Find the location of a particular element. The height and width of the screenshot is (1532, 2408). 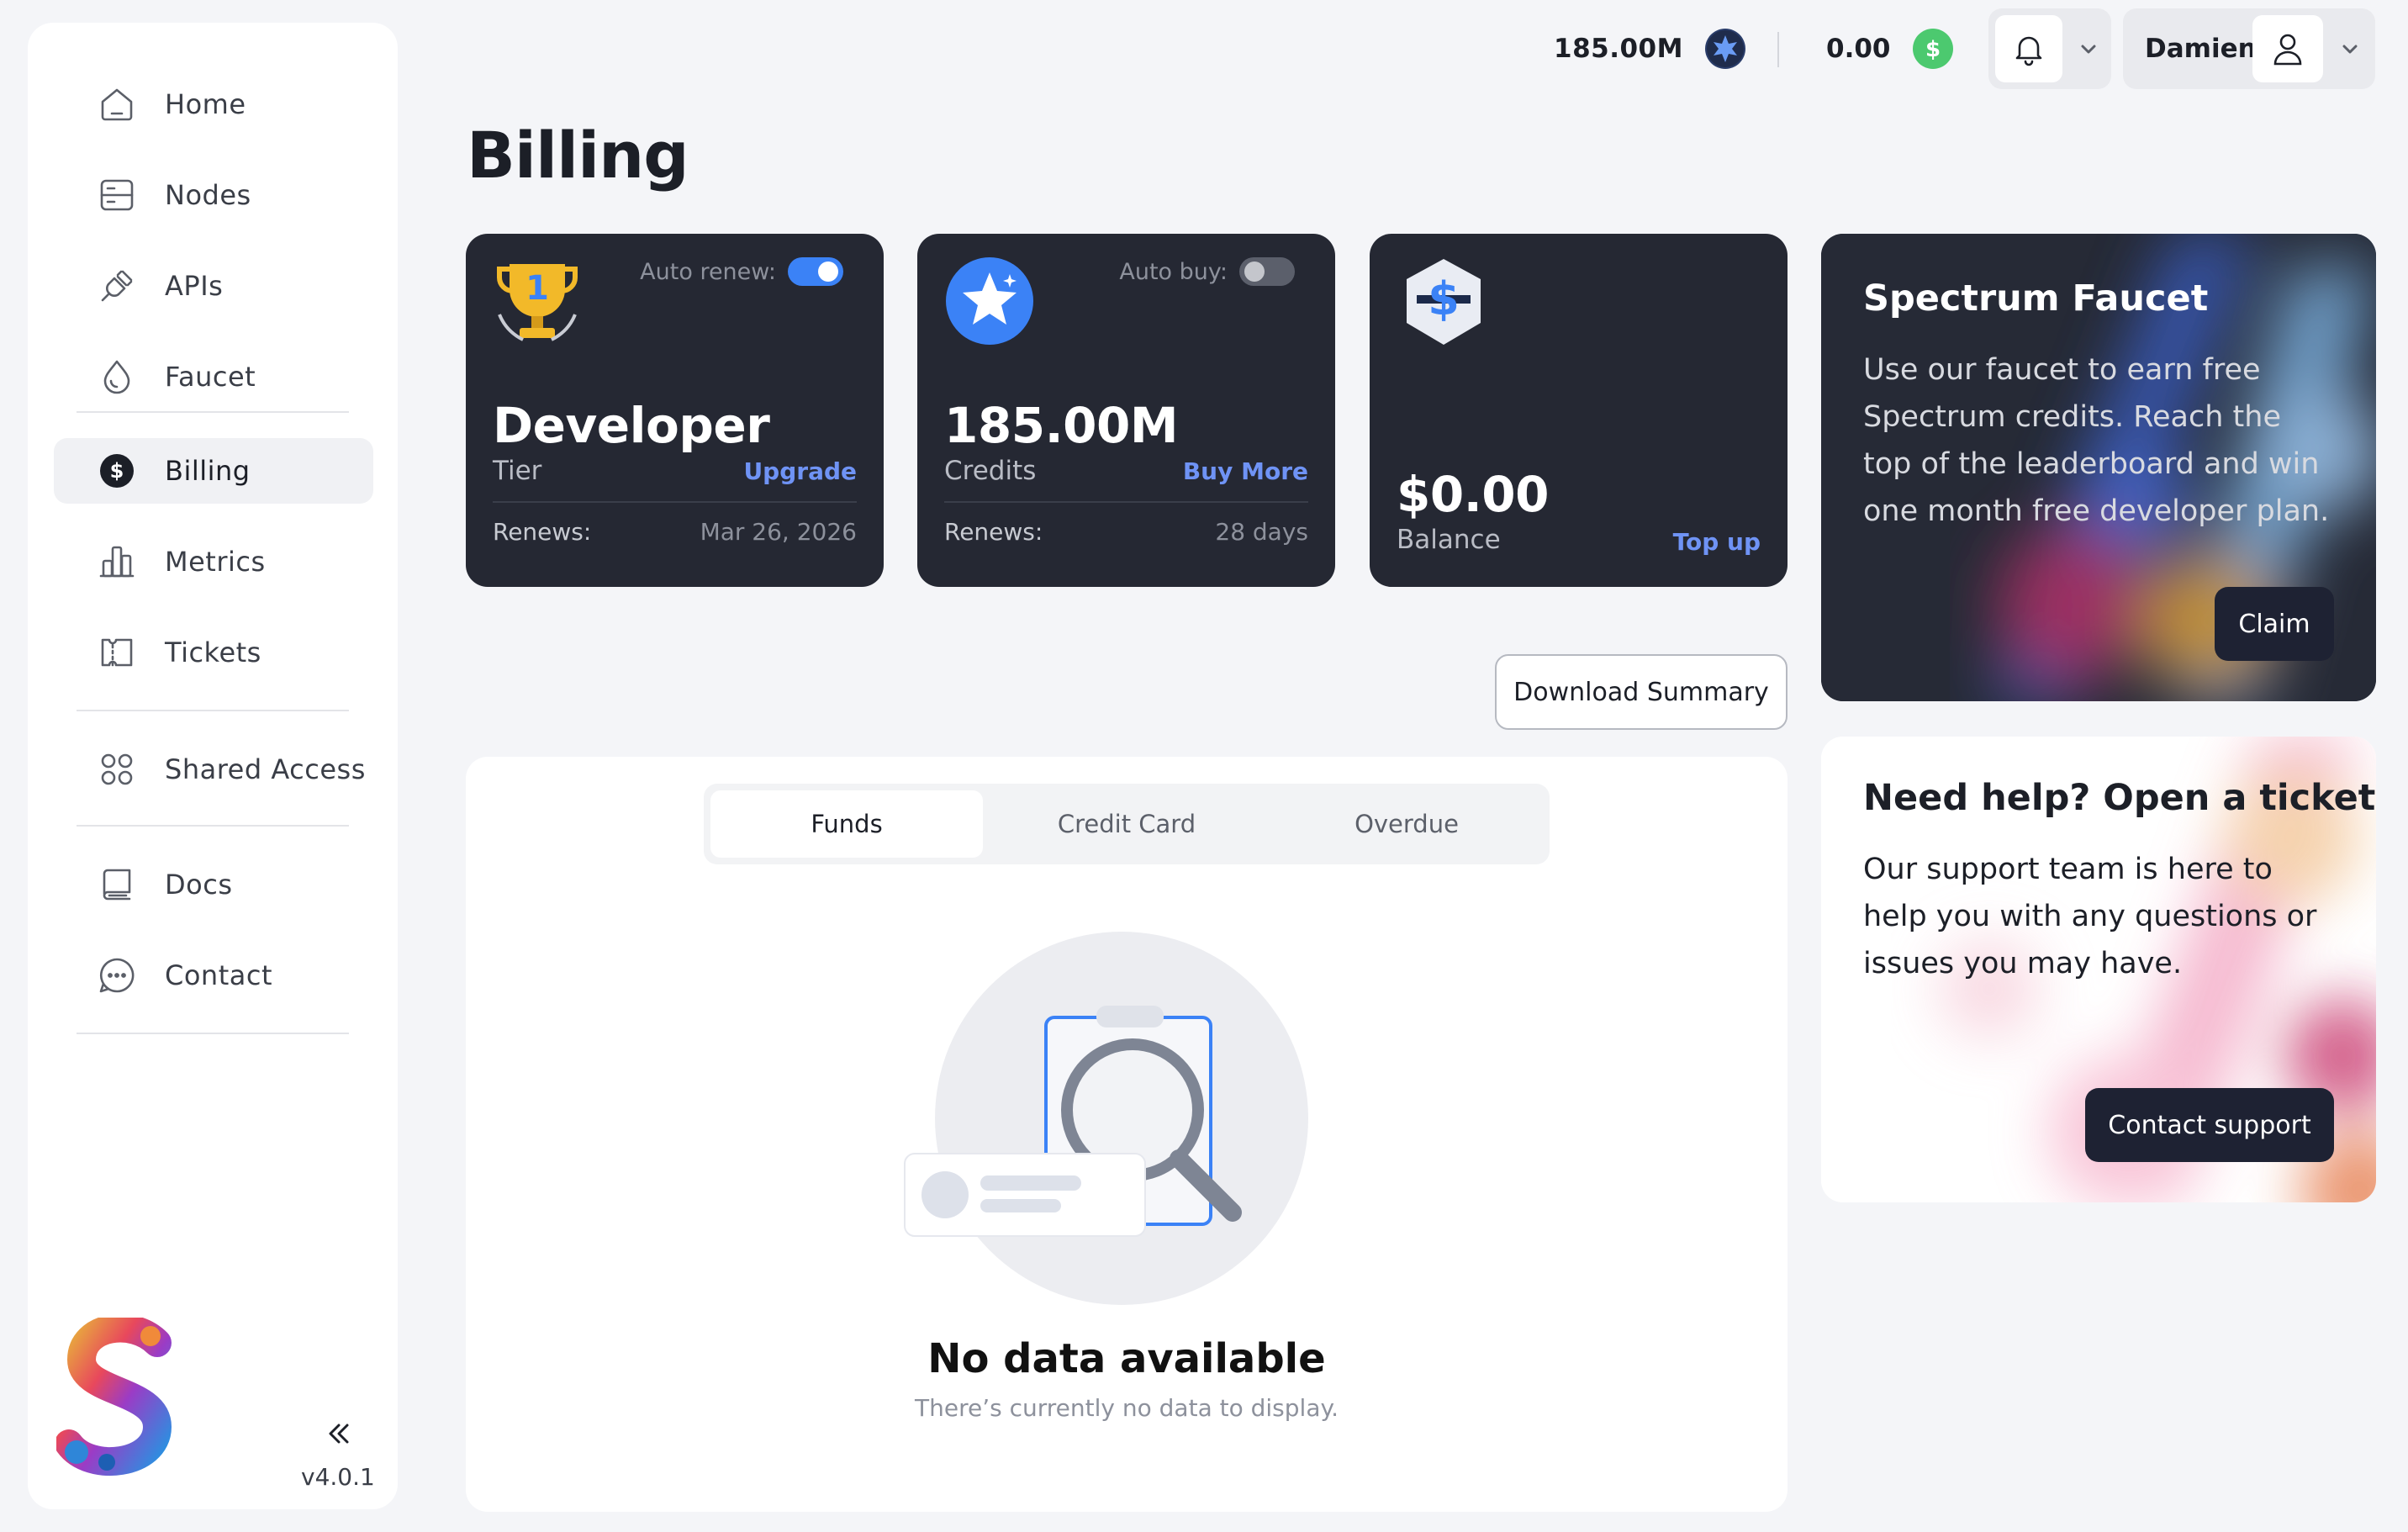

sidebar-item-label: Metrics is located at coordinates (215, 562).